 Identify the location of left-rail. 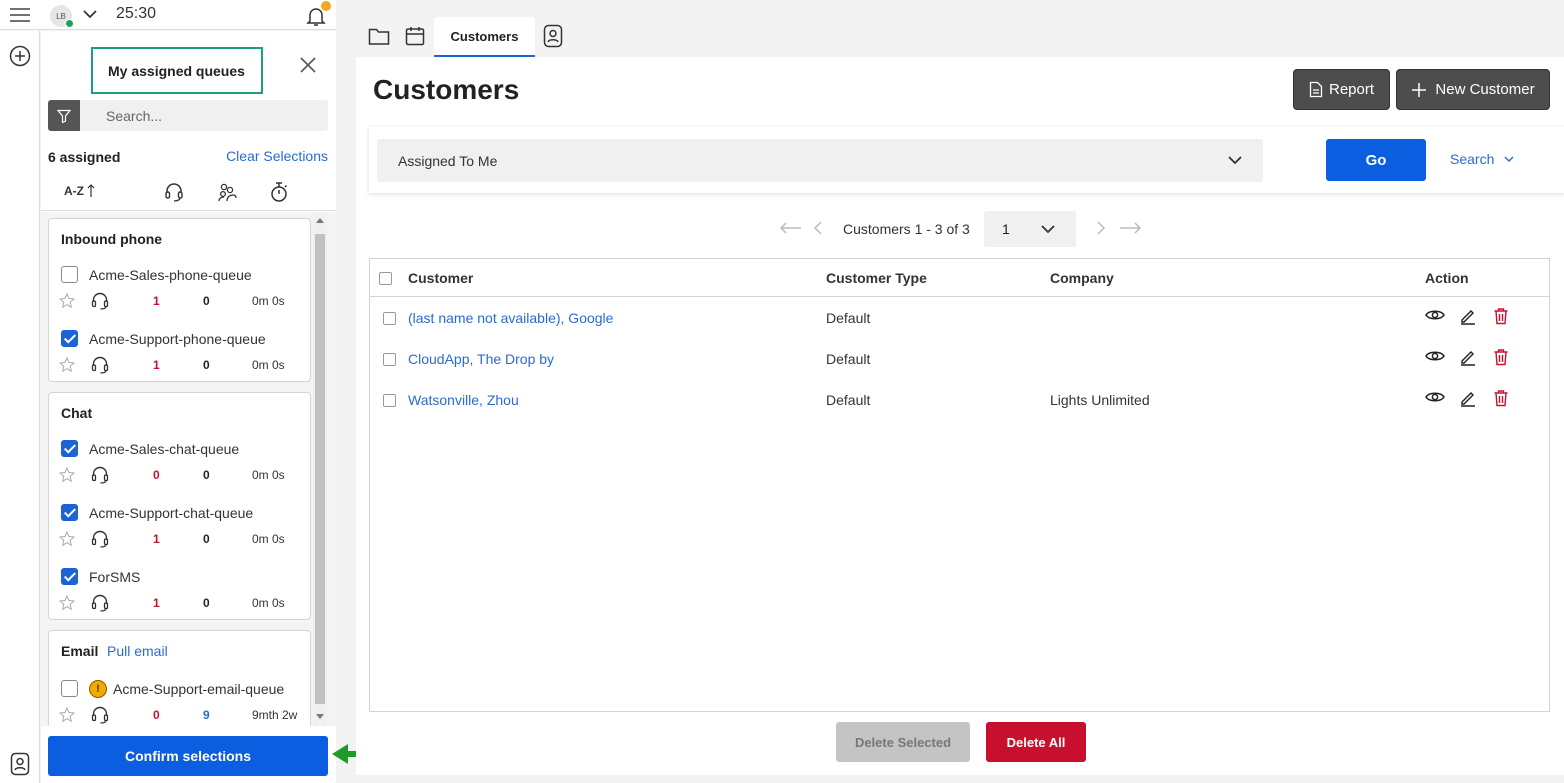
(20, 407).